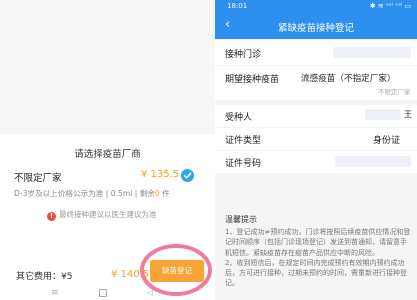  Describe the element at coordinates (316, 116) in the screenshot. I see `person-row: 受种人 王` at that location.